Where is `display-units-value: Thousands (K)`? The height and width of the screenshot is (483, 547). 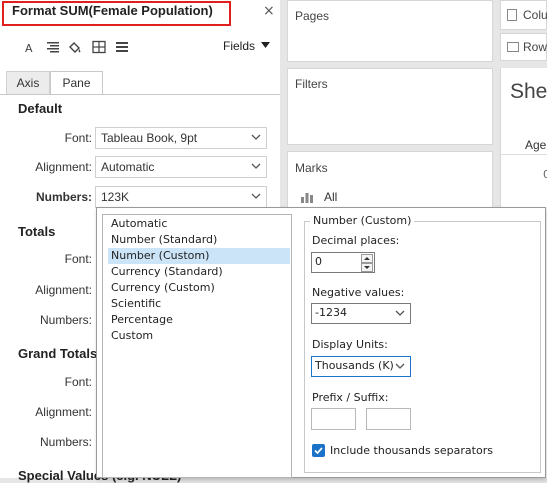 display-units-value: Thousands (K) is located at coordinates (354, 365).